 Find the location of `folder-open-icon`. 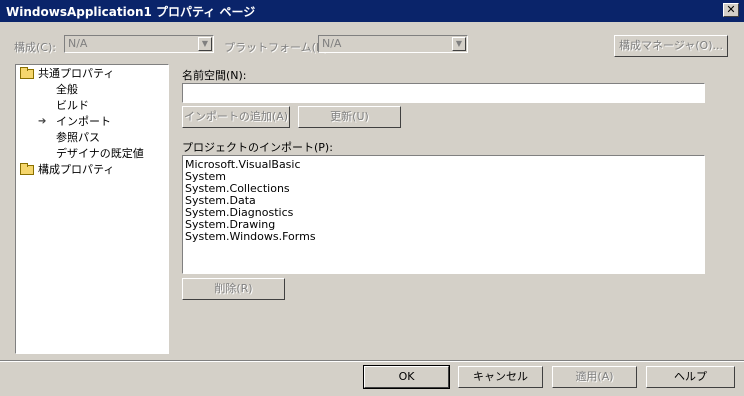

folder-open-icon is located at coordinates (27, 73).